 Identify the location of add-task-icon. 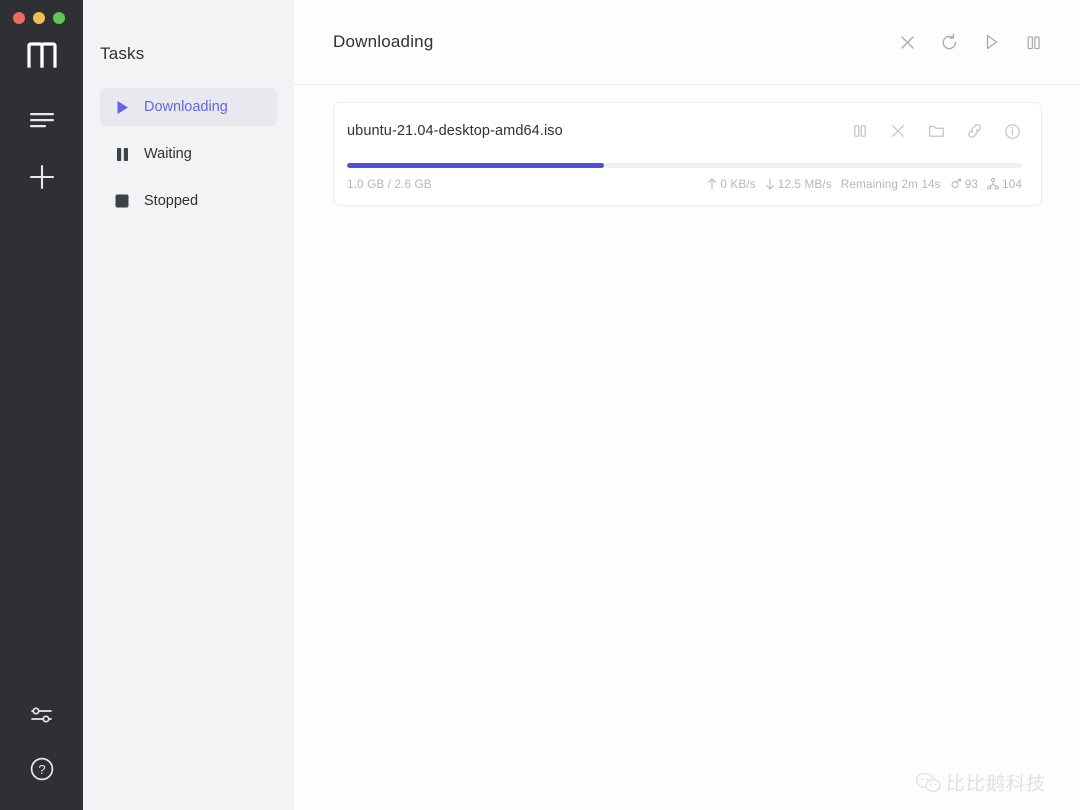
(41, 177).